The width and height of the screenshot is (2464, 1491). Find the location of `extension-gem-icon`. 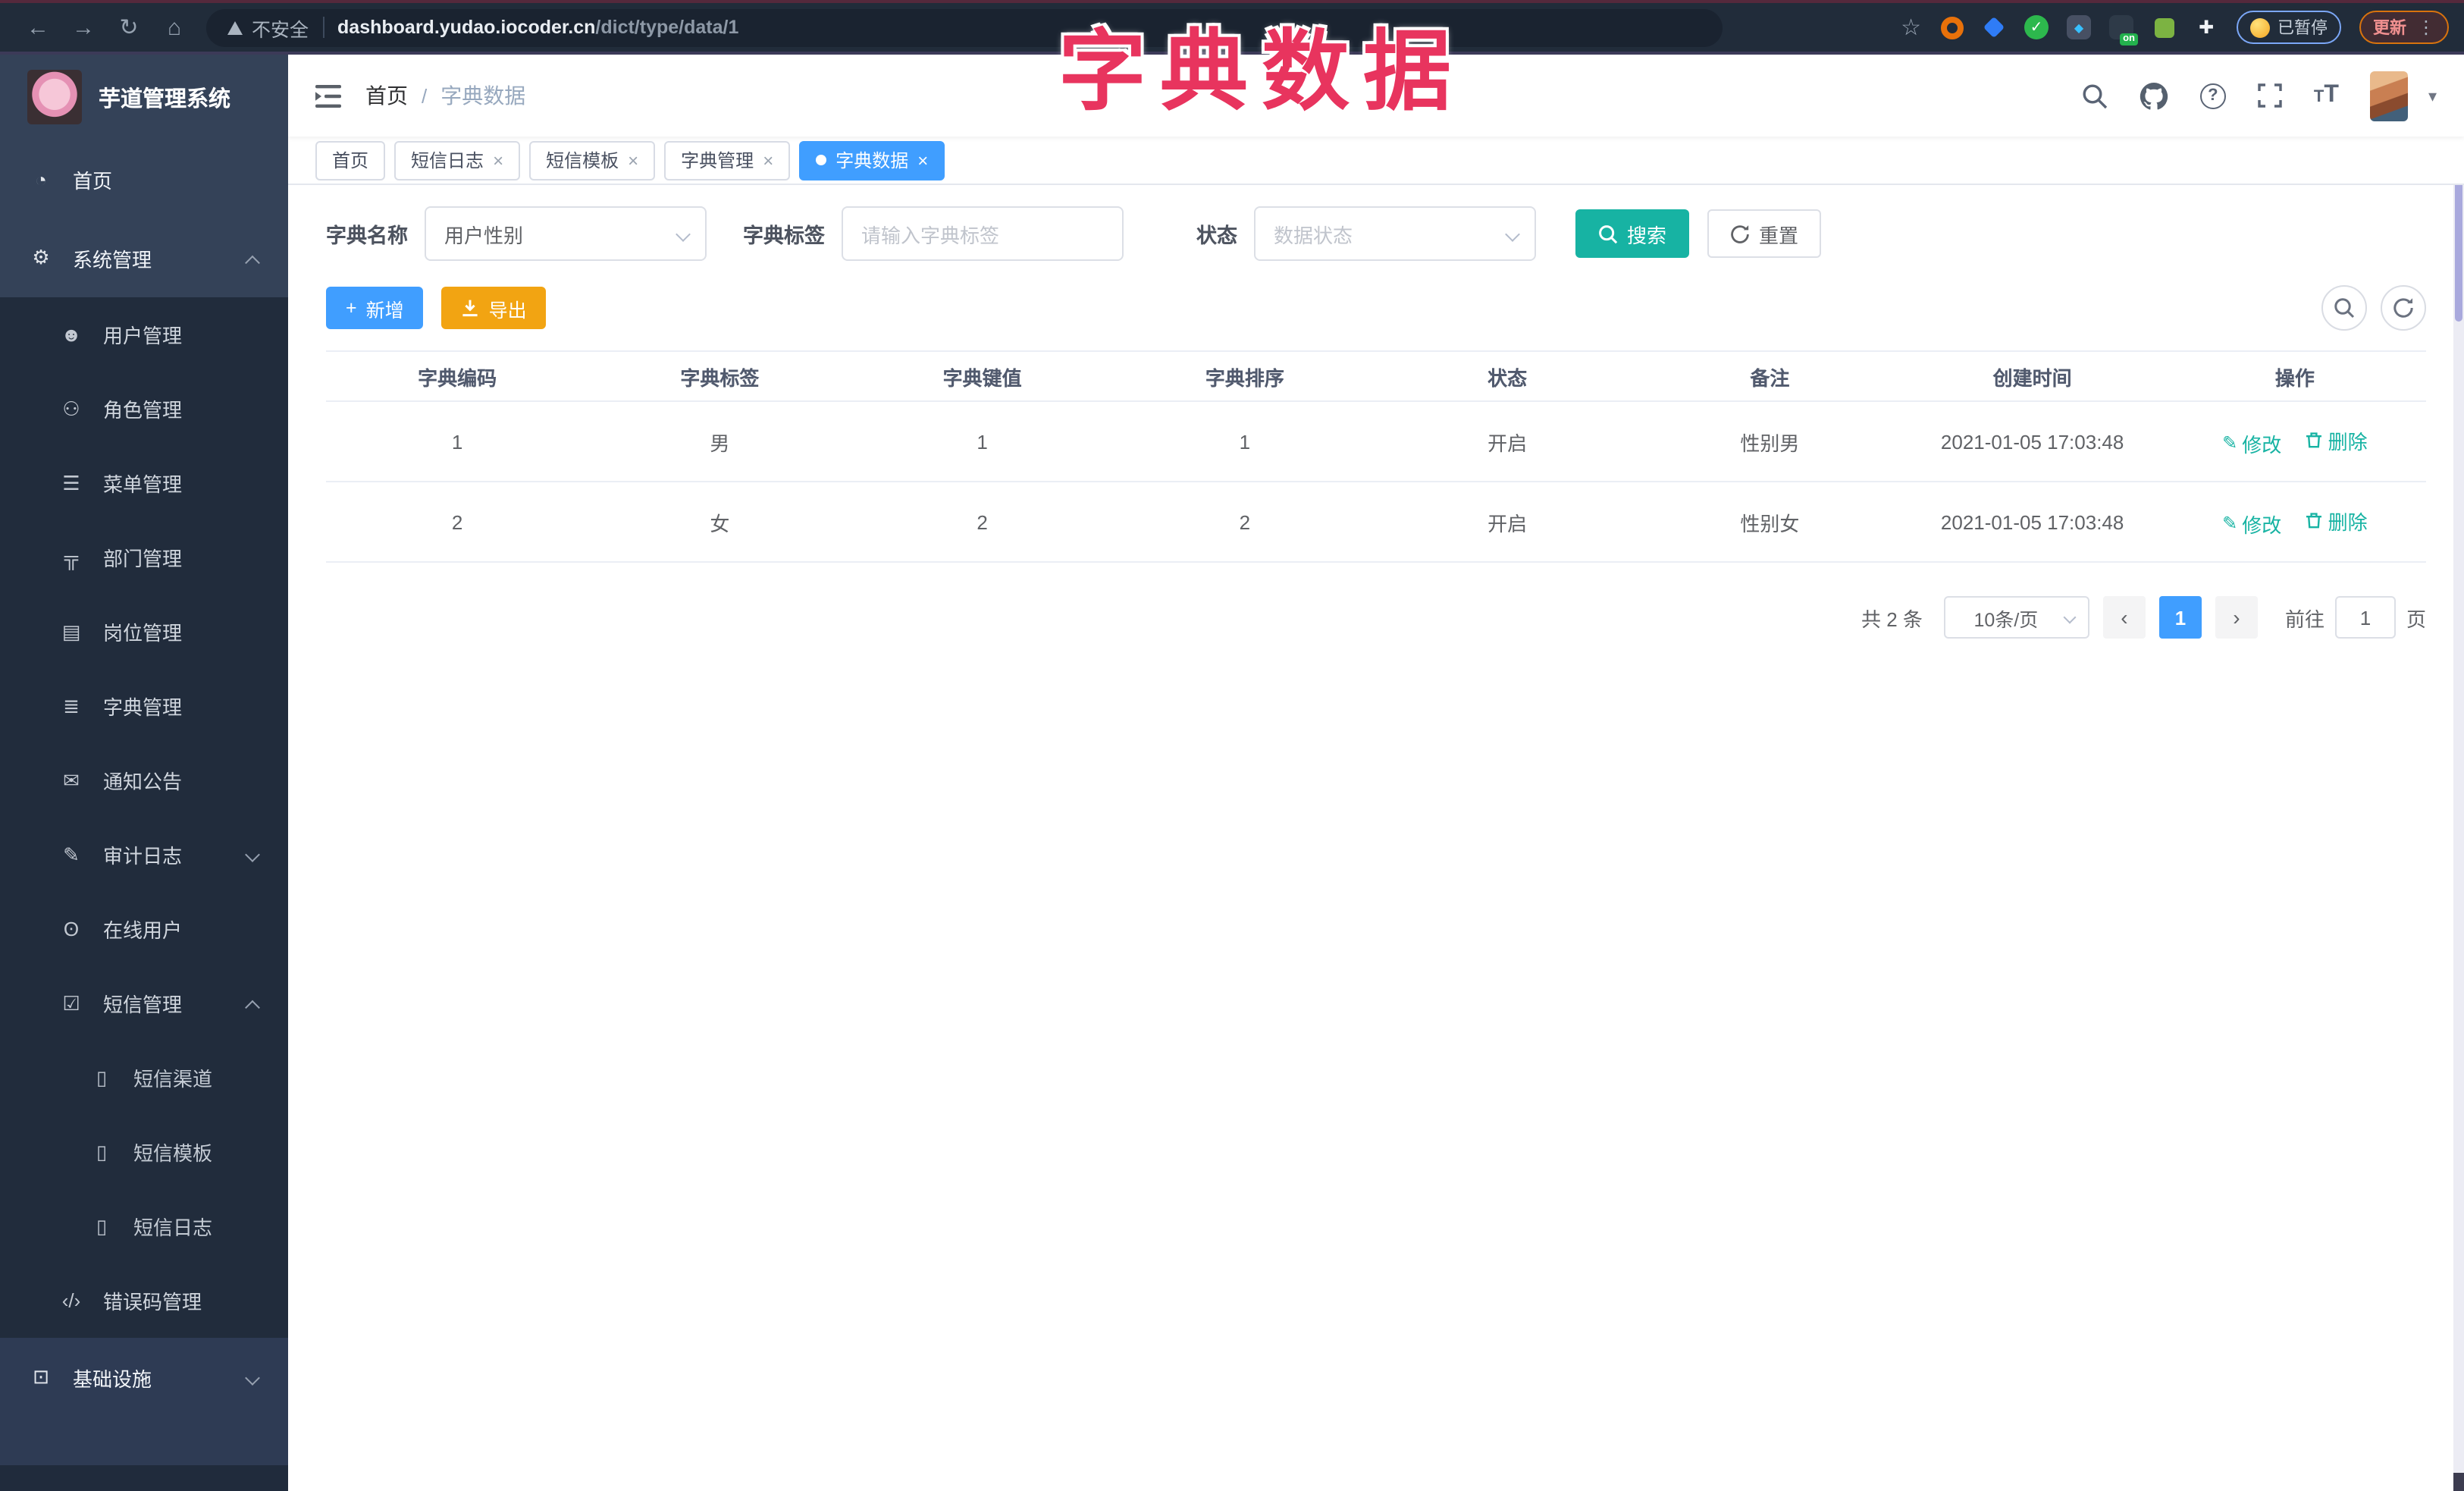

extension-gem-icon is located at coordinates (1994, 27).